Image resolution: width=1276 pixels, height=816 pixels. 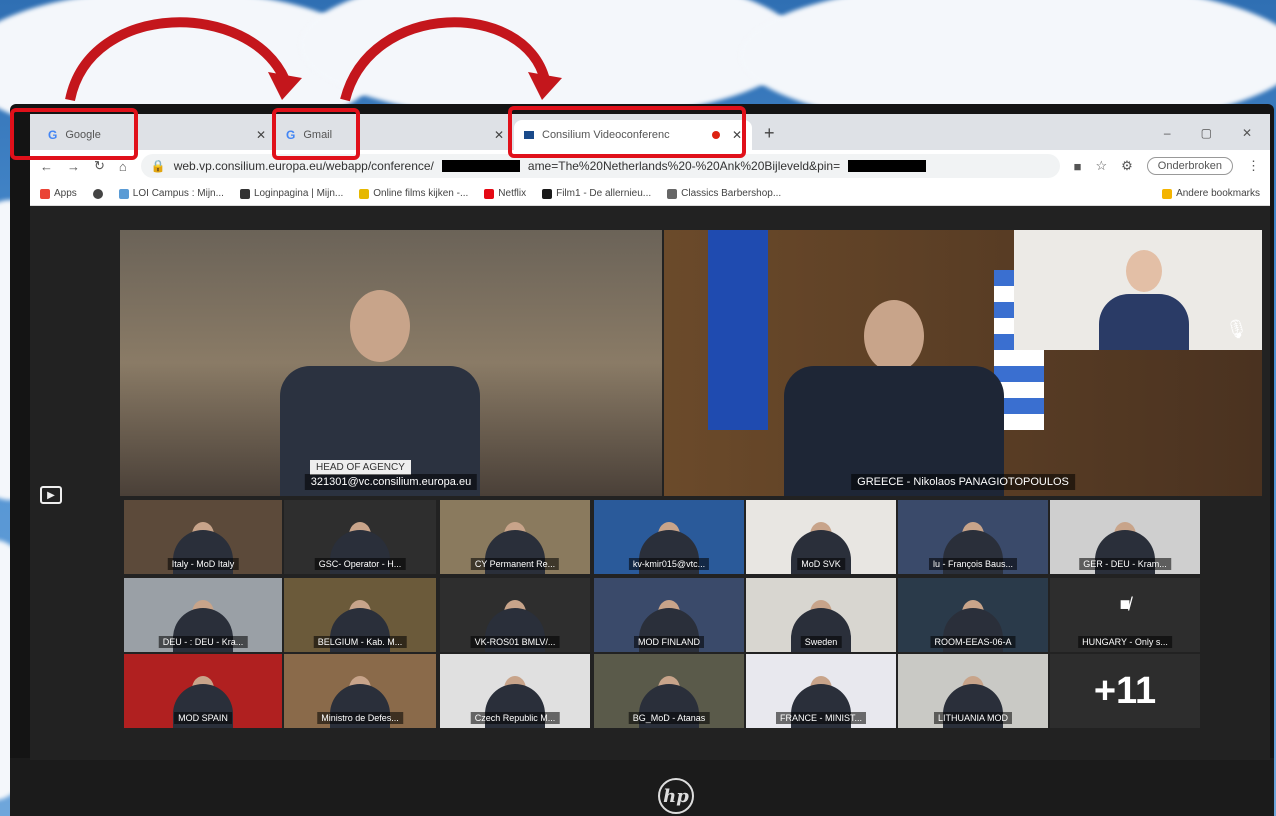 I want to click on bookmark-label: Netflix, so click(x=512, y=193).